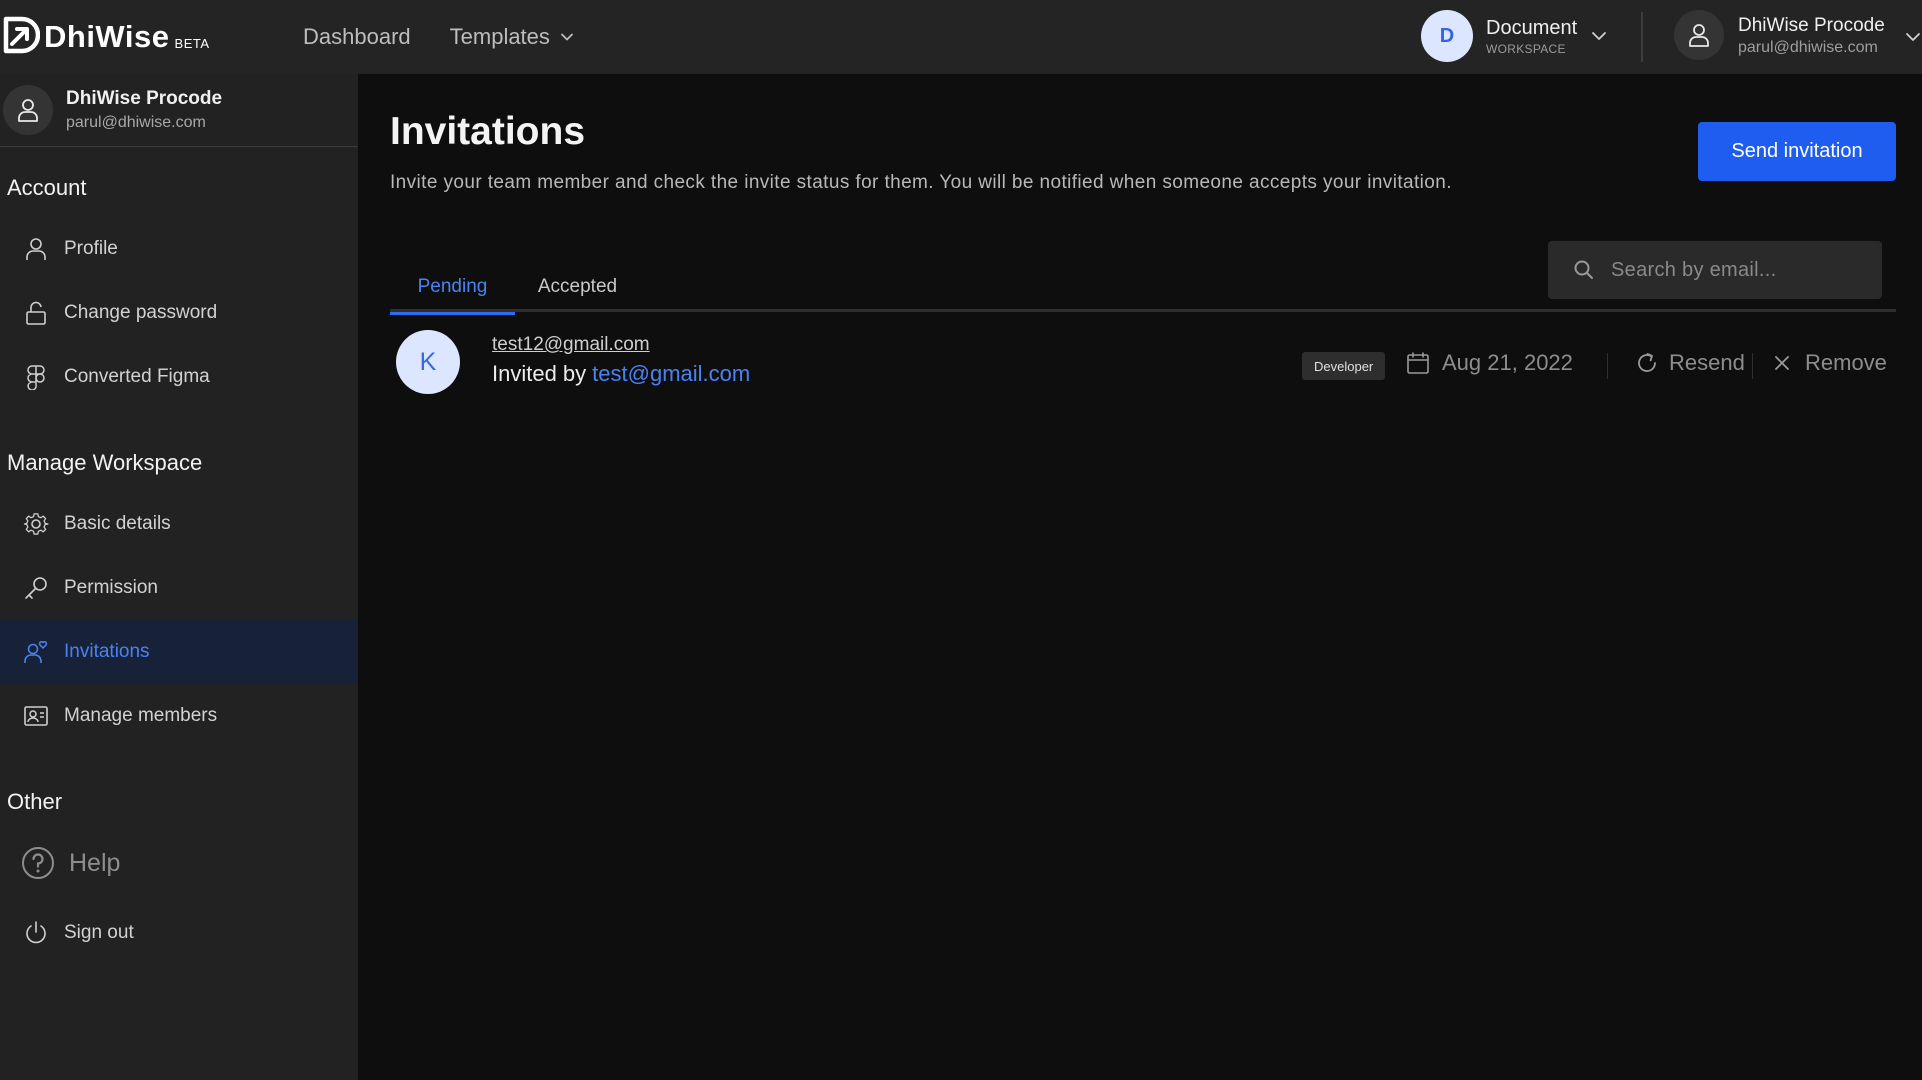 The width and height of the screenshot is (1922, 1080). I want to click on invite-date-text: Aug 21, 2022, so click(1507, 362).